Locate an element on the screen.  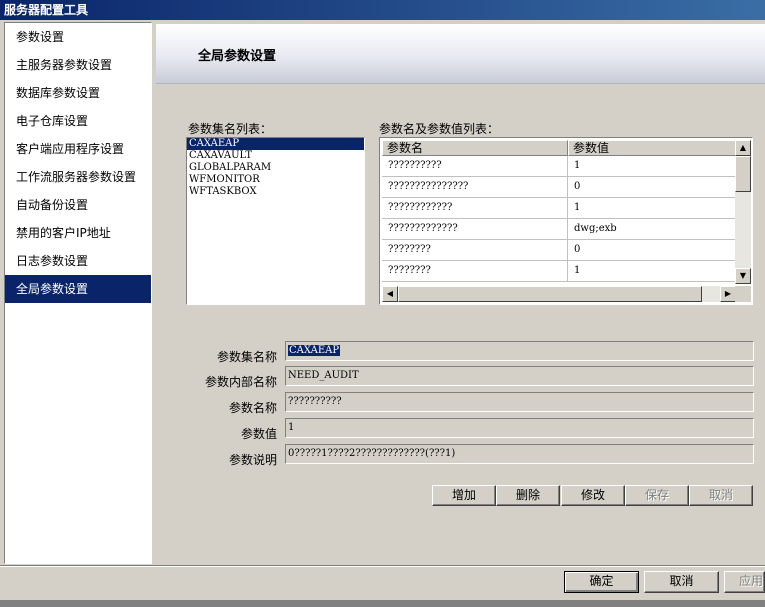
modify-button: 修改 is located at coordinates (593, 495).